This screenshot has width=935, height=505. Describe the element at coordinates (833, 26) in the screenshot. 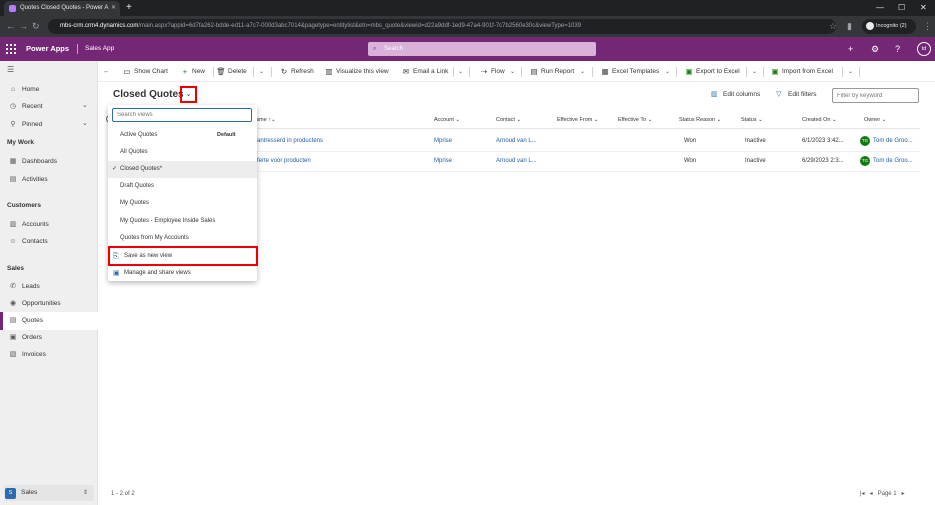

I see `bookmark-star-icon: ☆` at that location.